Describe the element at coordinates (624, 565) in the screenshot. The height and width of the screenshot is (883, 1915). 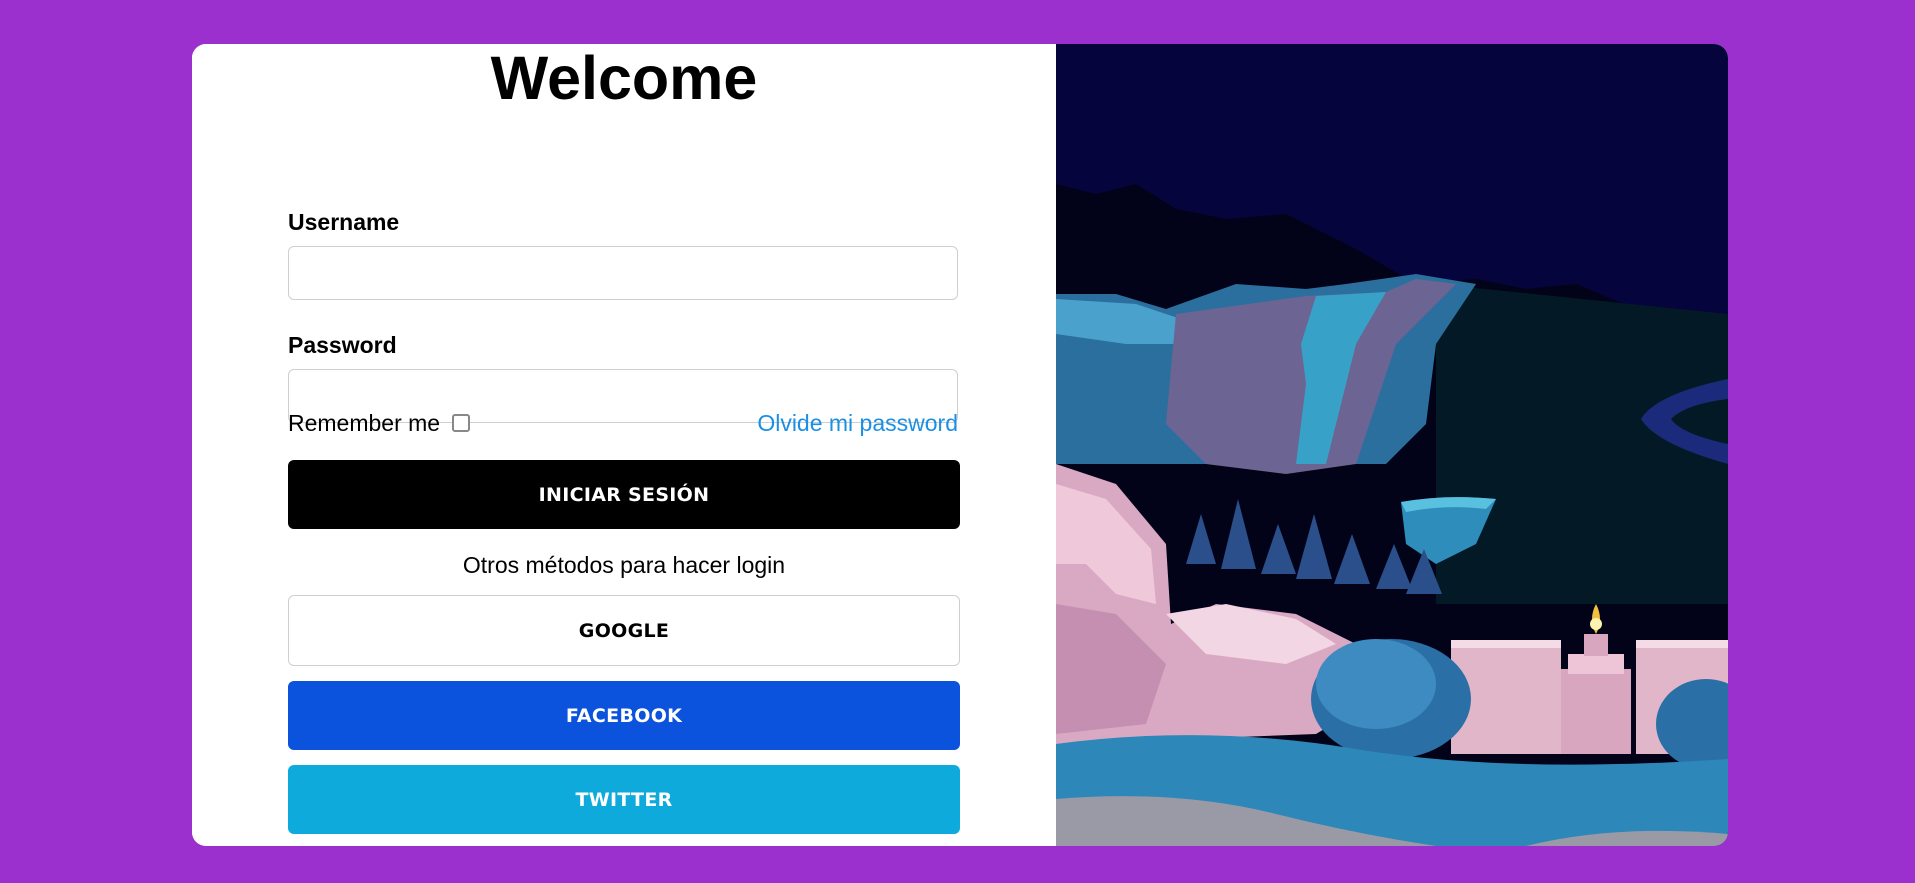
I see `other-methods-text: Otros métodos para hacer login` at that location.